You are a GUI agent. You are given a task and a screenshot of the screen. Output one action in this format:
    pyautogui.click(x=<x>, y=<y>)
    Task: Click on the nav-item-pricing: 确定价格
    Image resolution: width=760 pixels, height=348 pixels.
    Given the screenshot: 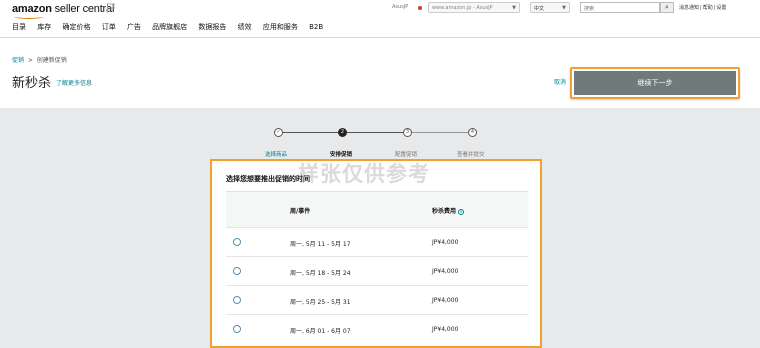 What is the action you would take?
    pyautogui.click(x=76, y=27)
    